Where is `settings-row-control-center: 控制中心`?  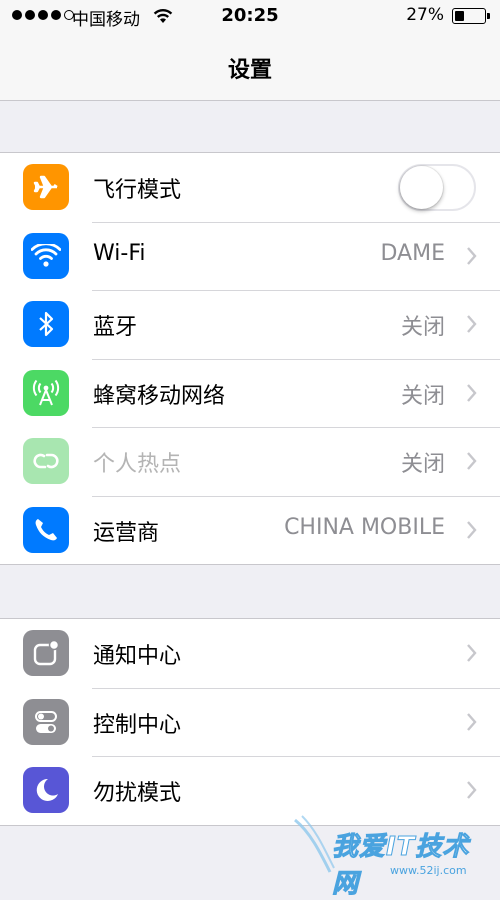 settings-row-control-center: 控制中心 is located at coordinates (250, 722).